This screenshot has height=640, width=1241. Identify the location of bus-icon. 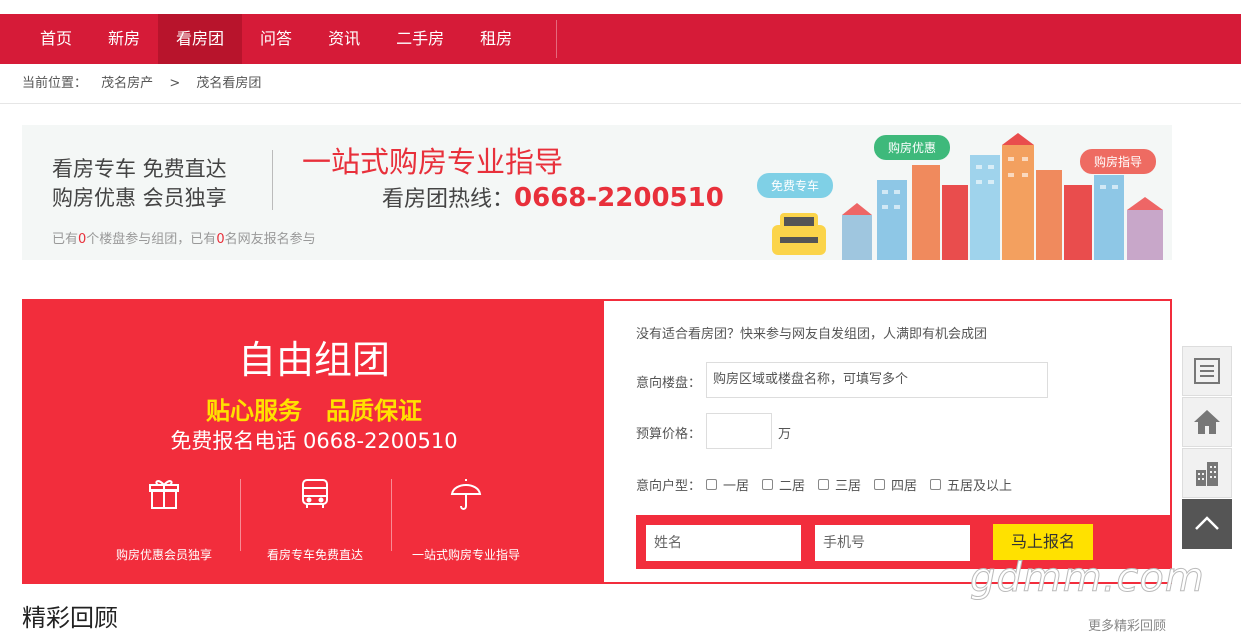
(315, 493).